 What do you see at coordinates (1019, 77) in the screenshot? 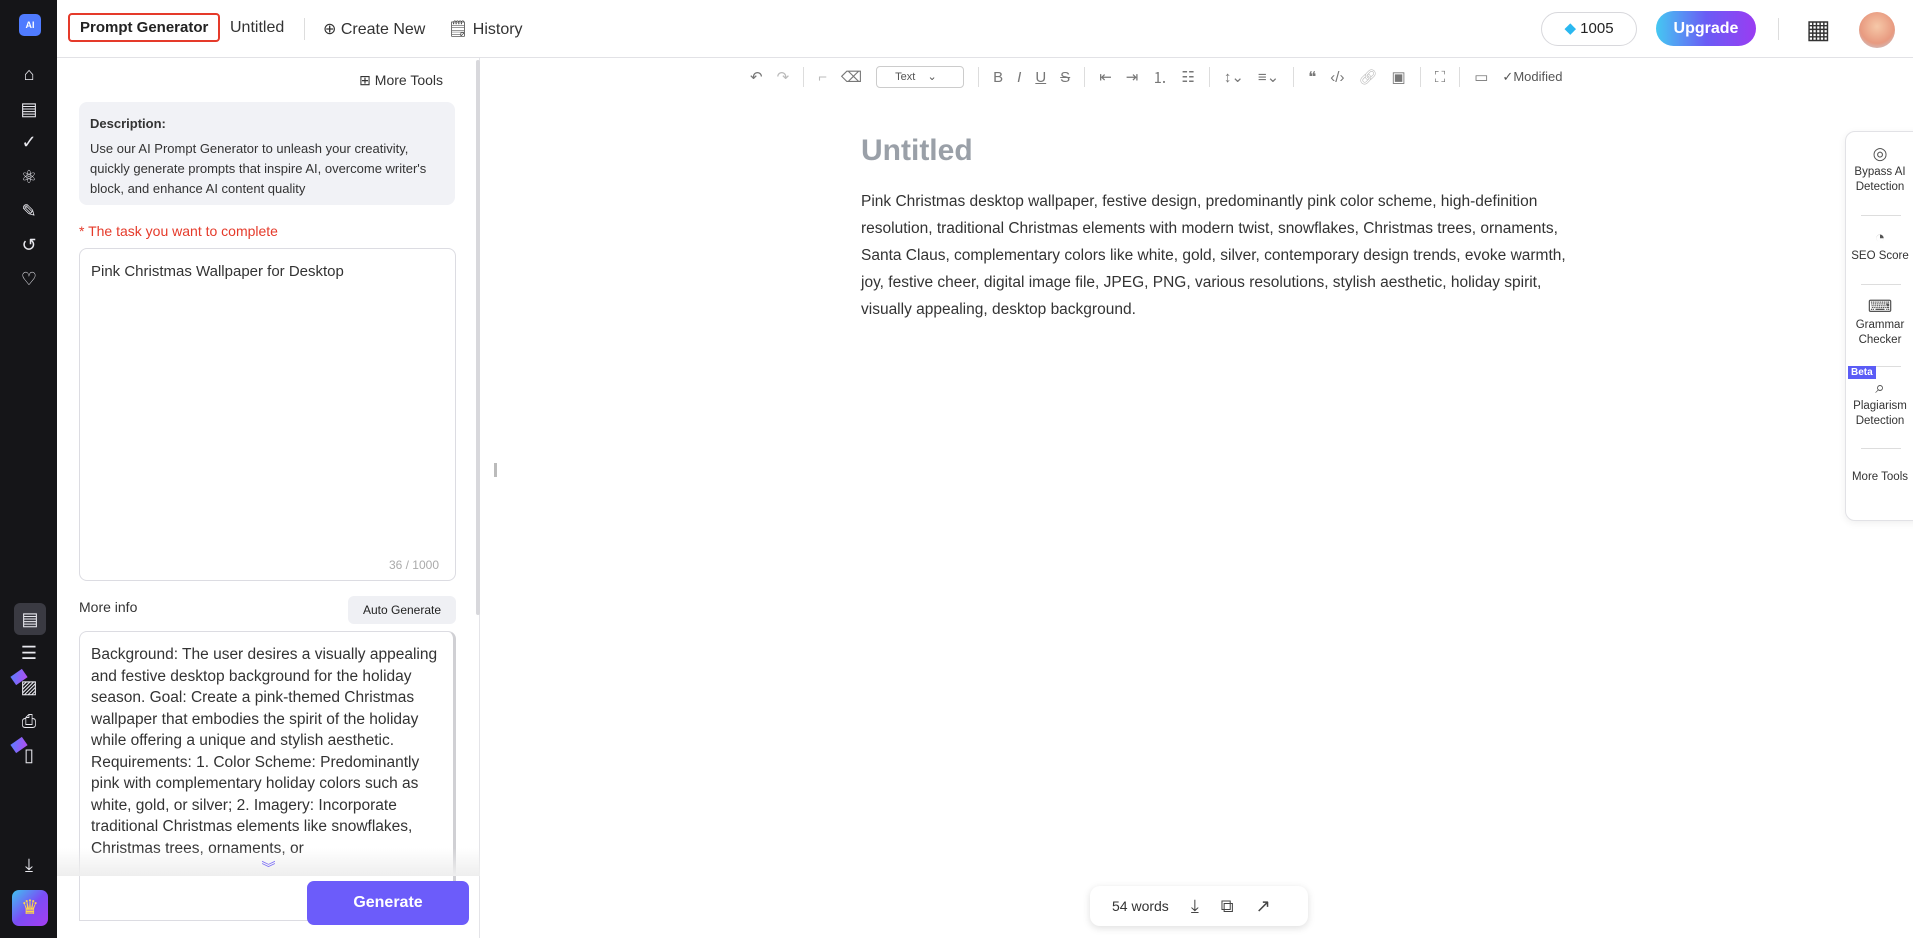
I see `italic-icon: I` at bounding box center [1019, 77].